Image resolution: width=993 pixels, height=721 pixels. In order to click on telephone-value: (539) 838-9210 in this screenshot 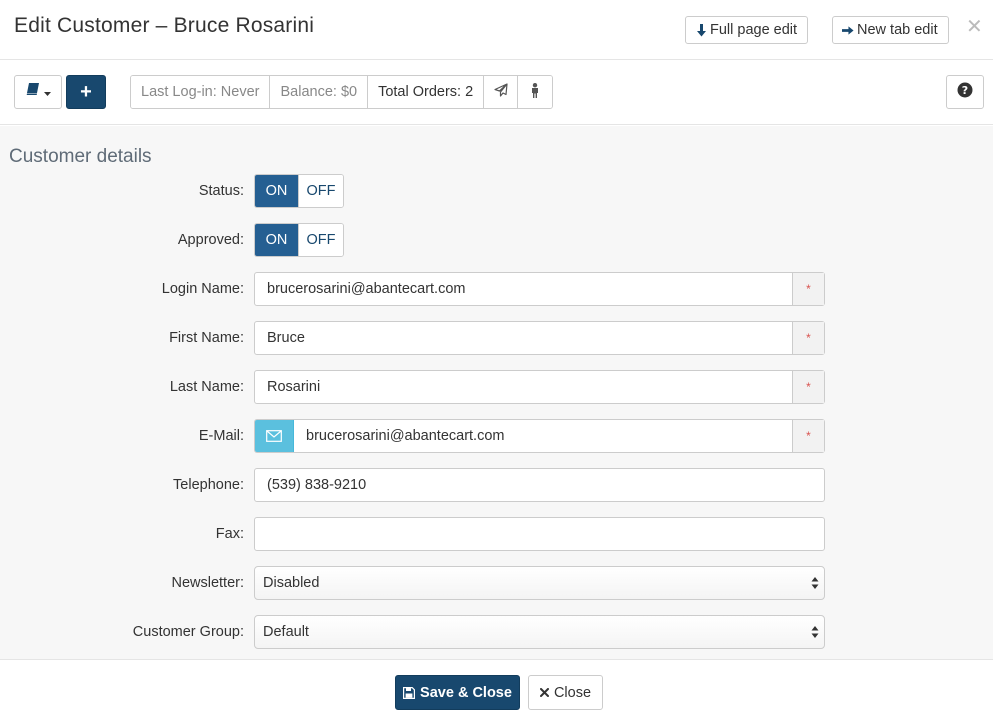, I will do `click(539, 485)`.